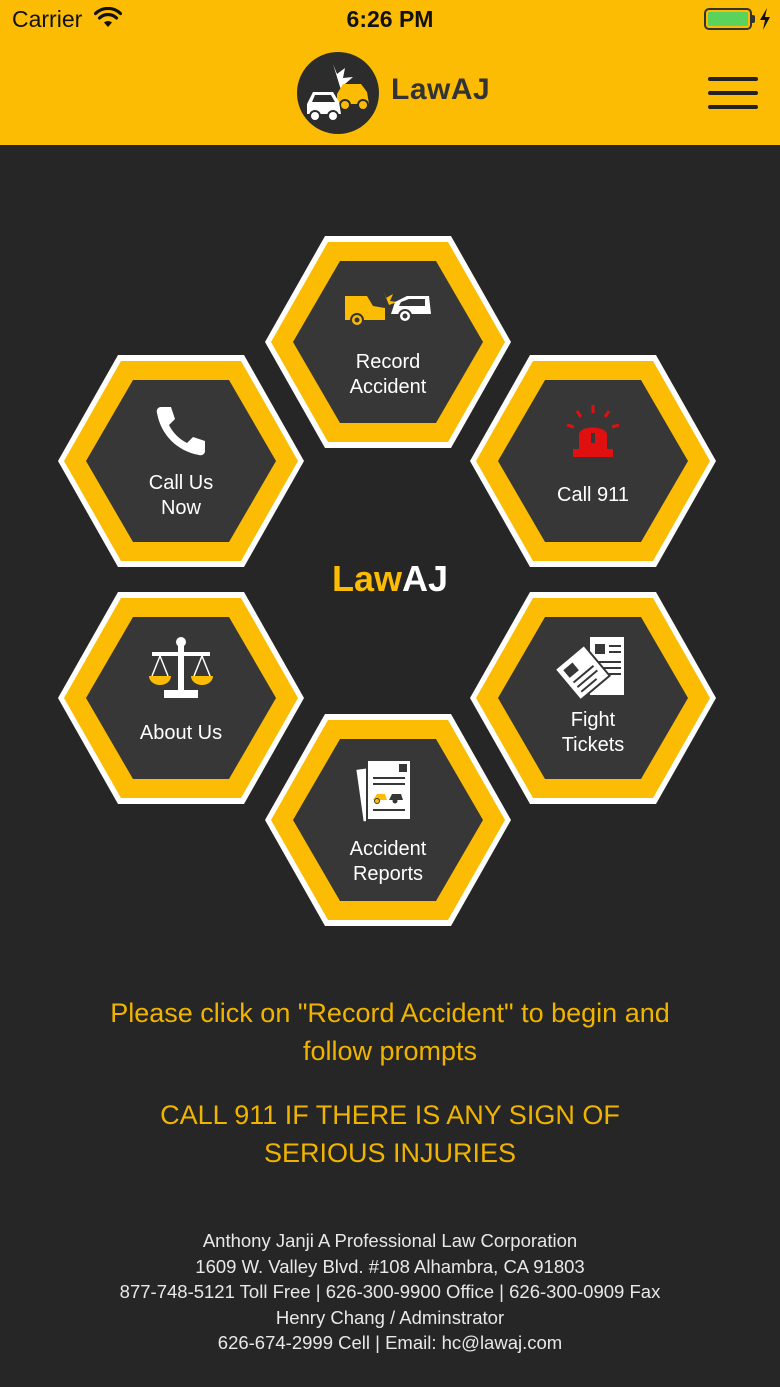  I want to click on app-logo, so click(338, 93).